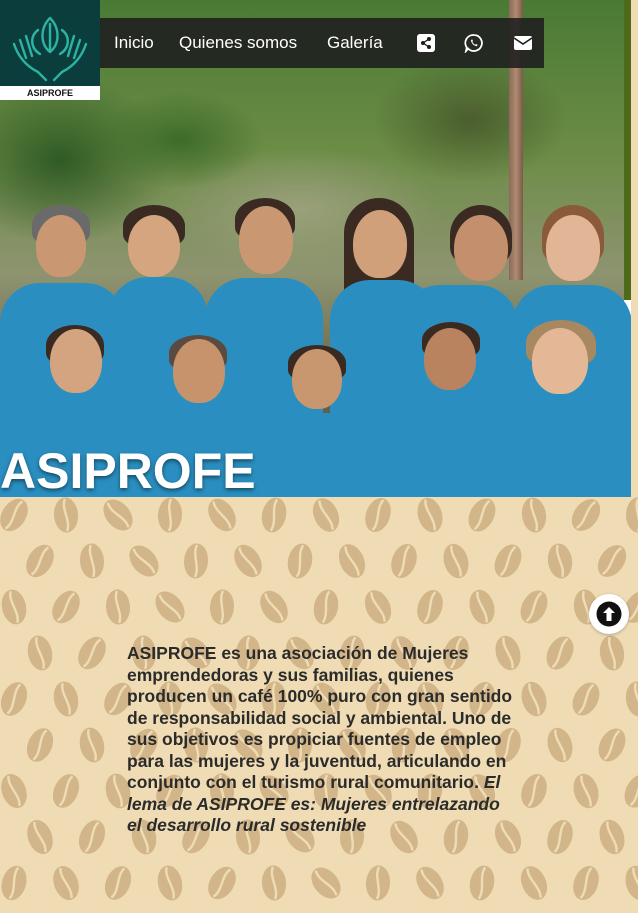 This screenshot has height=913, width=638. I want to click on hands-leaf-icon, so click(50, 43).